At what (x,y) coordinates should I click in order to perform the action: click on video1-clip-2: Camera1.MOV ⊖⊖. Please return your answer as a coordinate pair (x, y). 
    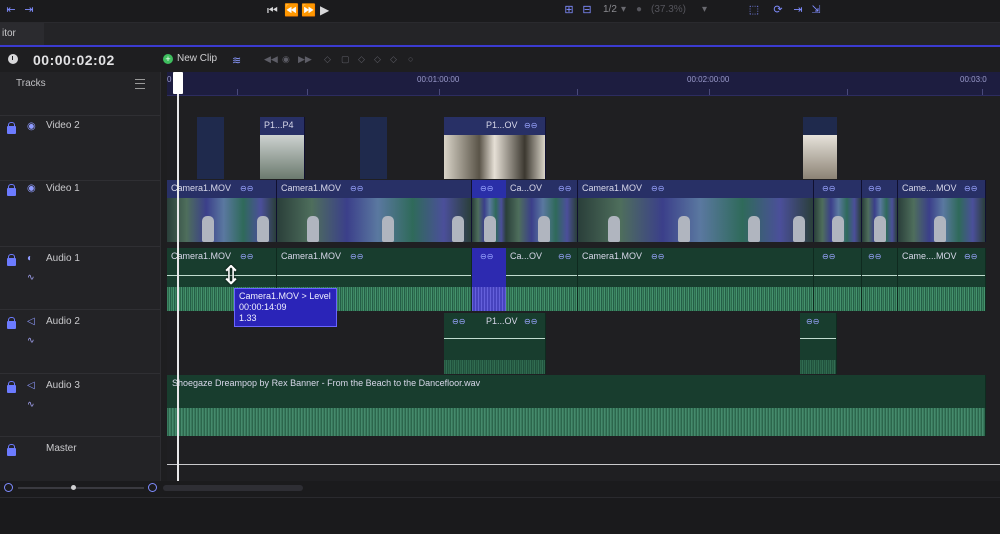
    Looking at the image, I should click on (374, 211).